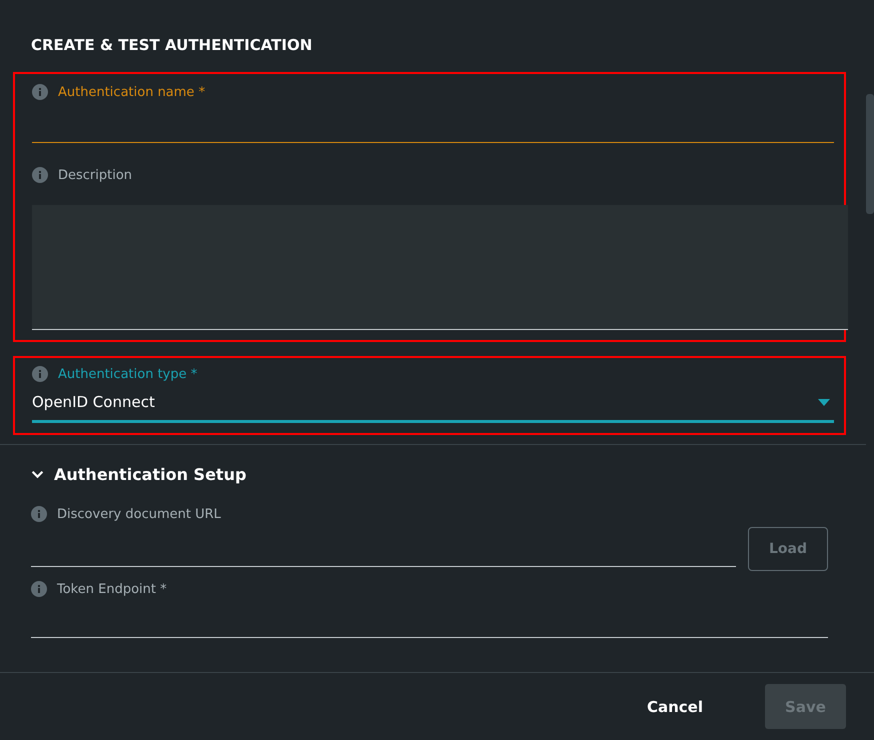 The image size is (874, 740). What do you see at coordinates (112, 589) in the screenshot?
I see `field-label: Token Endpoint *` at bounding box center [112, 589].